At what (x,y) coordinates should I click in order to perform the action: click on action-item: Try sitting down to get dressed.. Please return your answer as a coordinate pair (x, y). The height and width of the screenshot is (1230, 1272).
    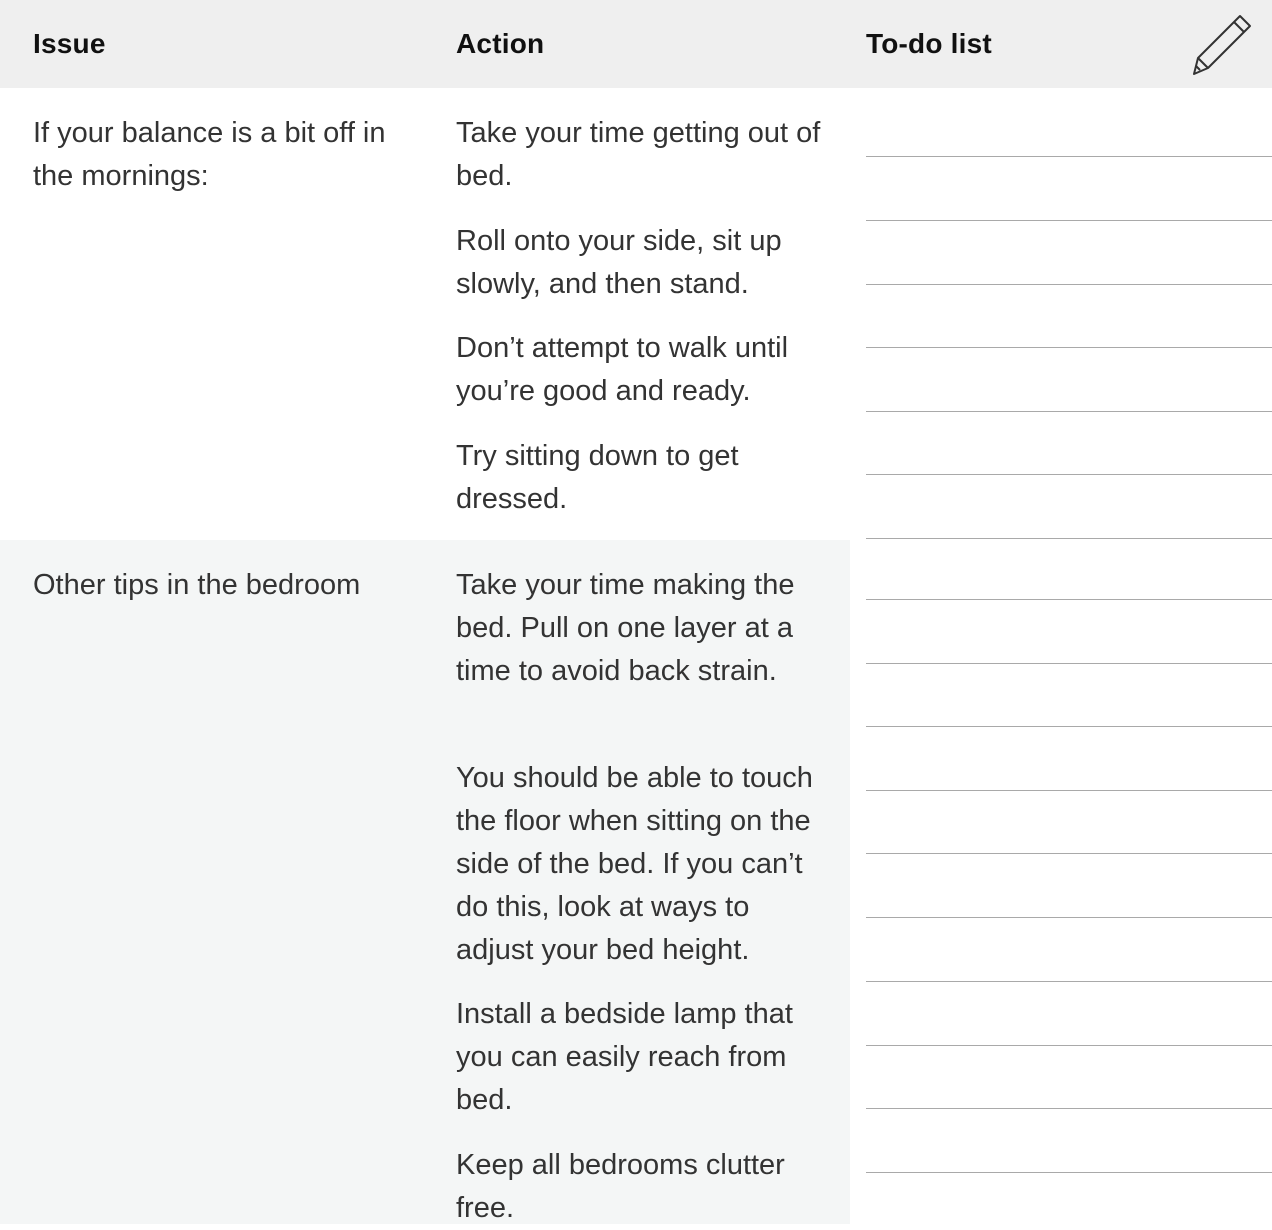
    Looking at the image, I should click on (597, 477).